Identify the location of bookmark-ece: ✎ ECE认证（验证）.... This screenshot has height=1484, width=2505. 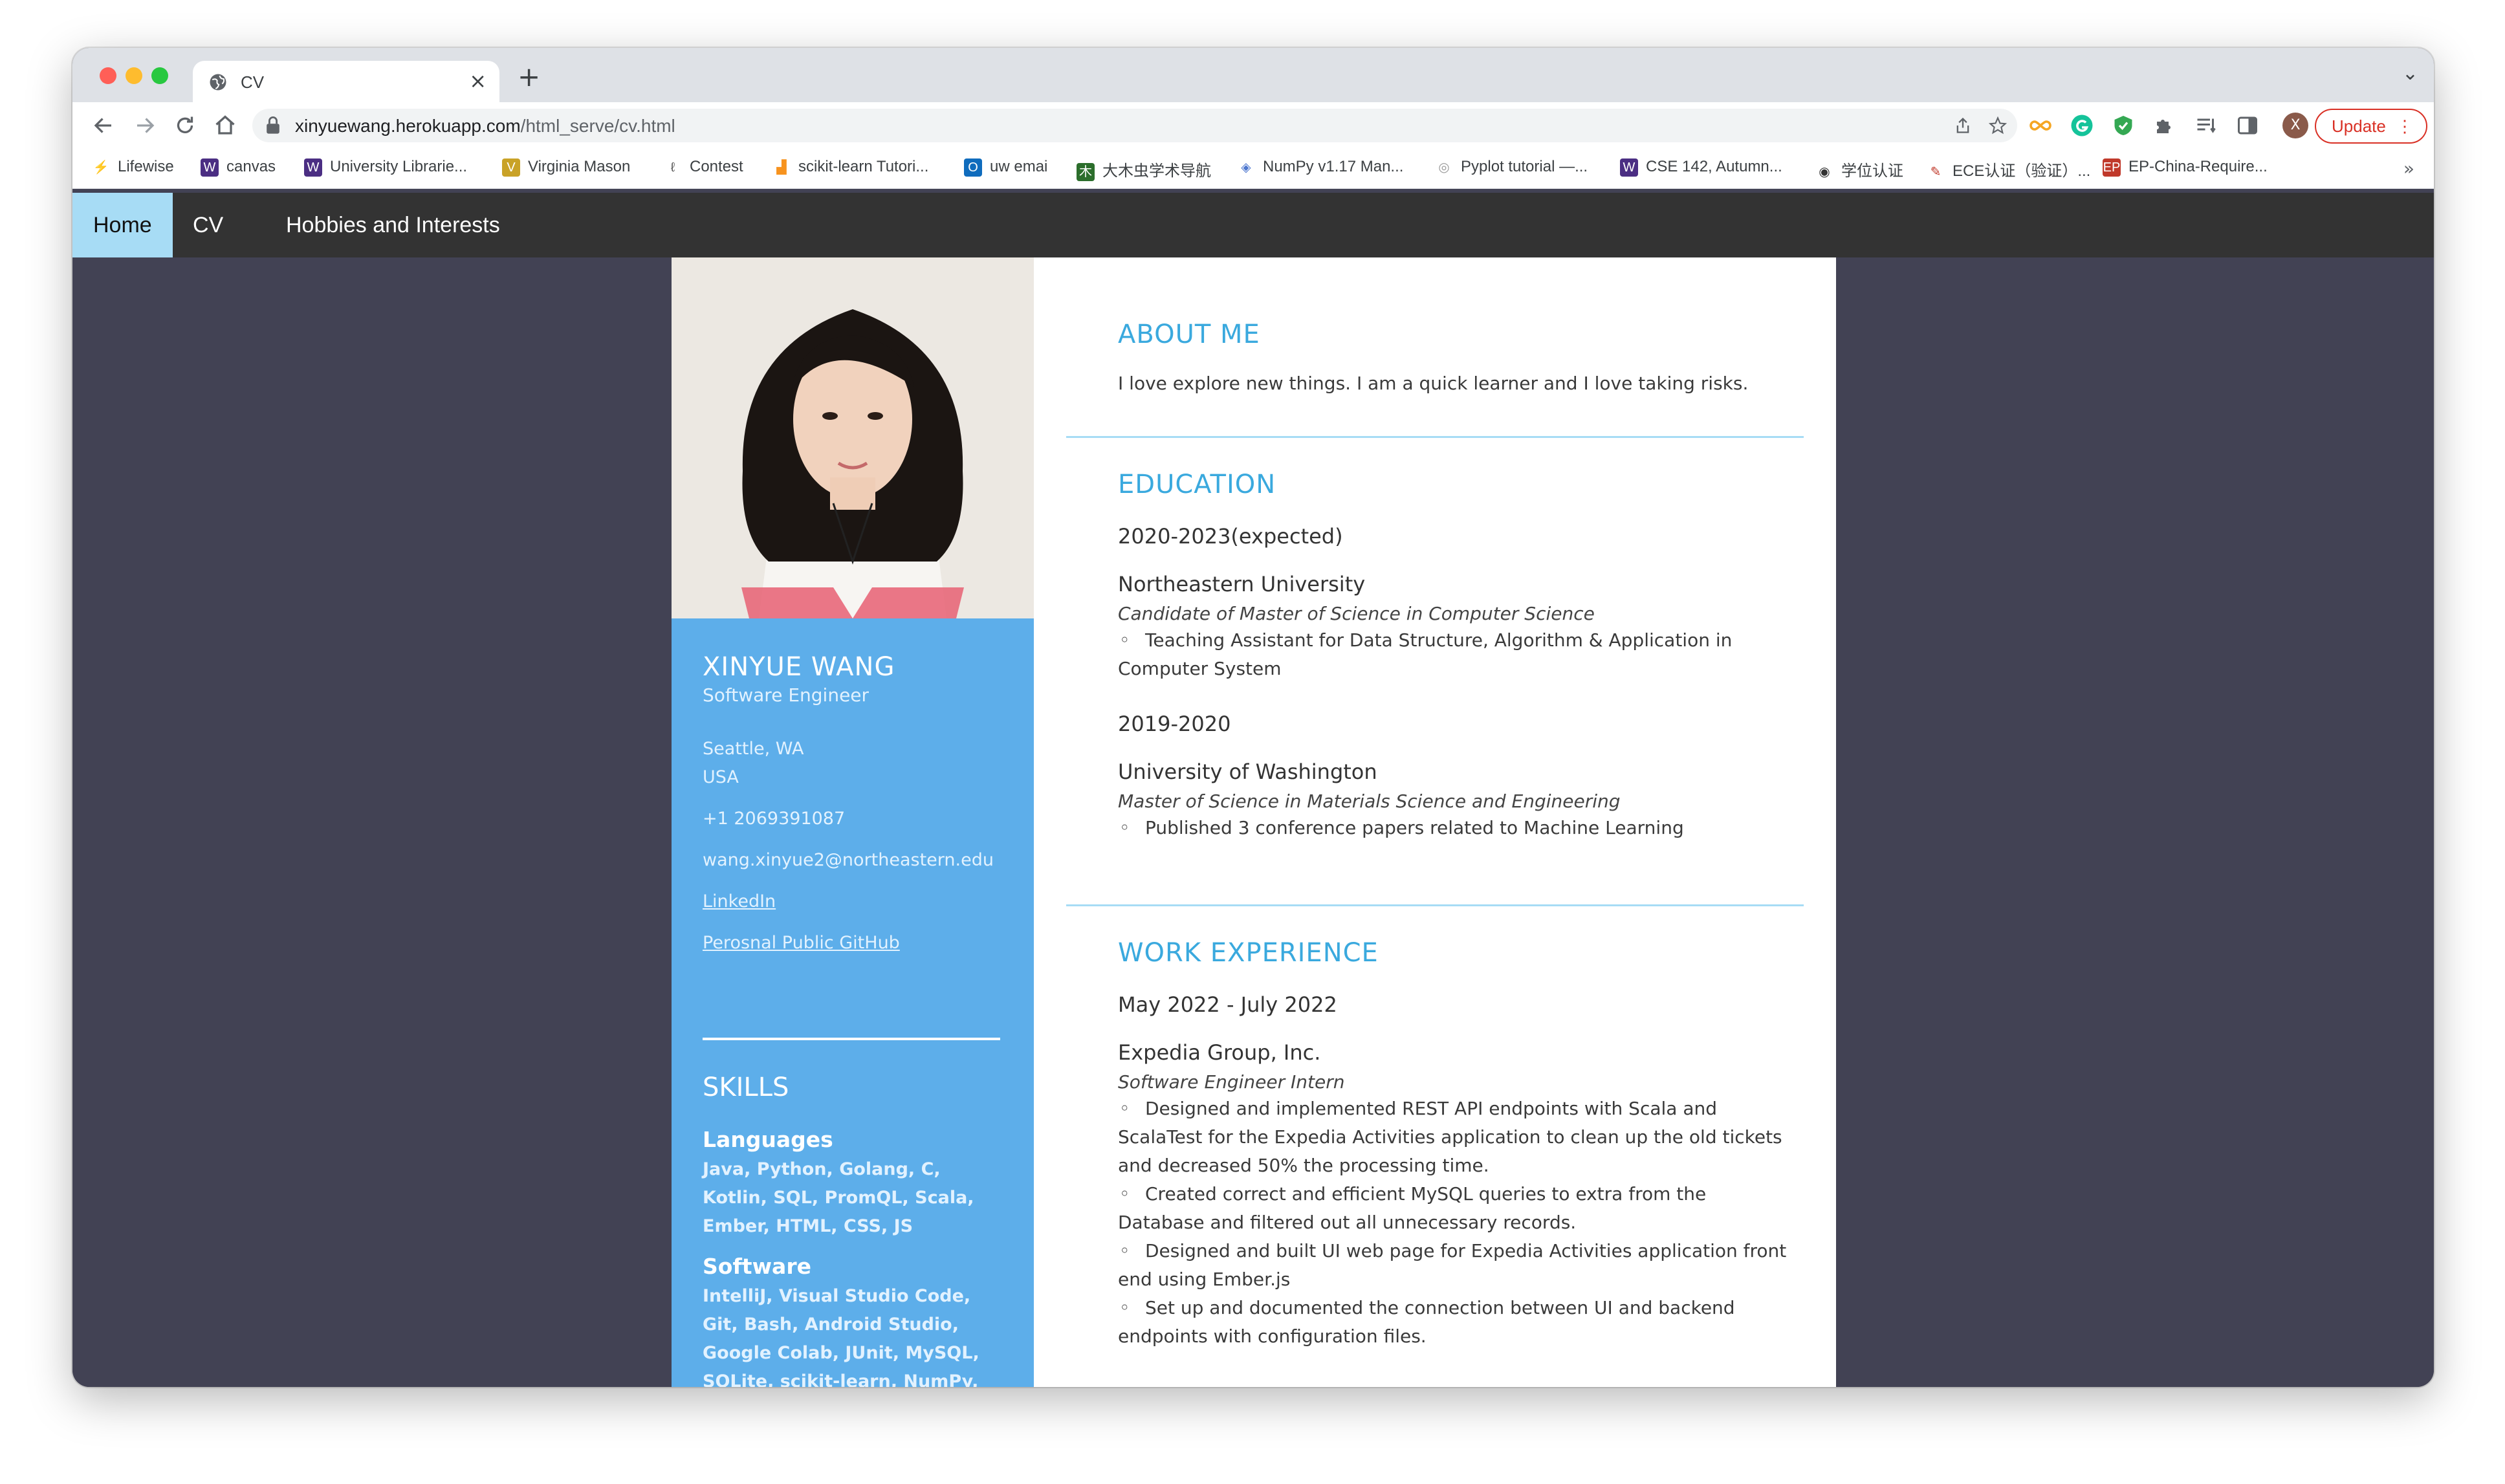
(2009, 169).